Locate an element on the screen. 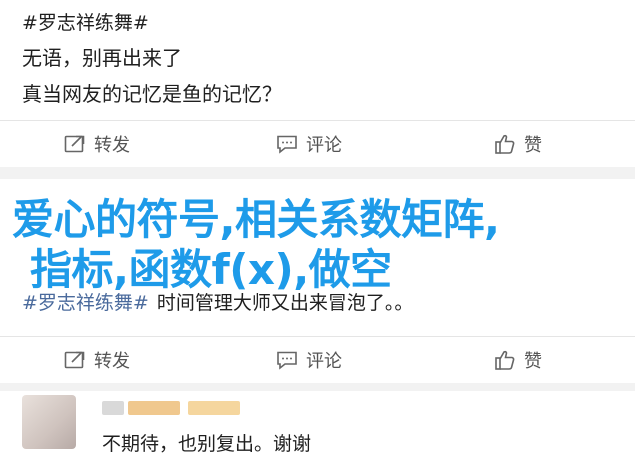 Image resolution: width=635 pixels, height=471 pixels. post-1-action-bar: 转发 评论 赞 is located at coordinates (317, 144).